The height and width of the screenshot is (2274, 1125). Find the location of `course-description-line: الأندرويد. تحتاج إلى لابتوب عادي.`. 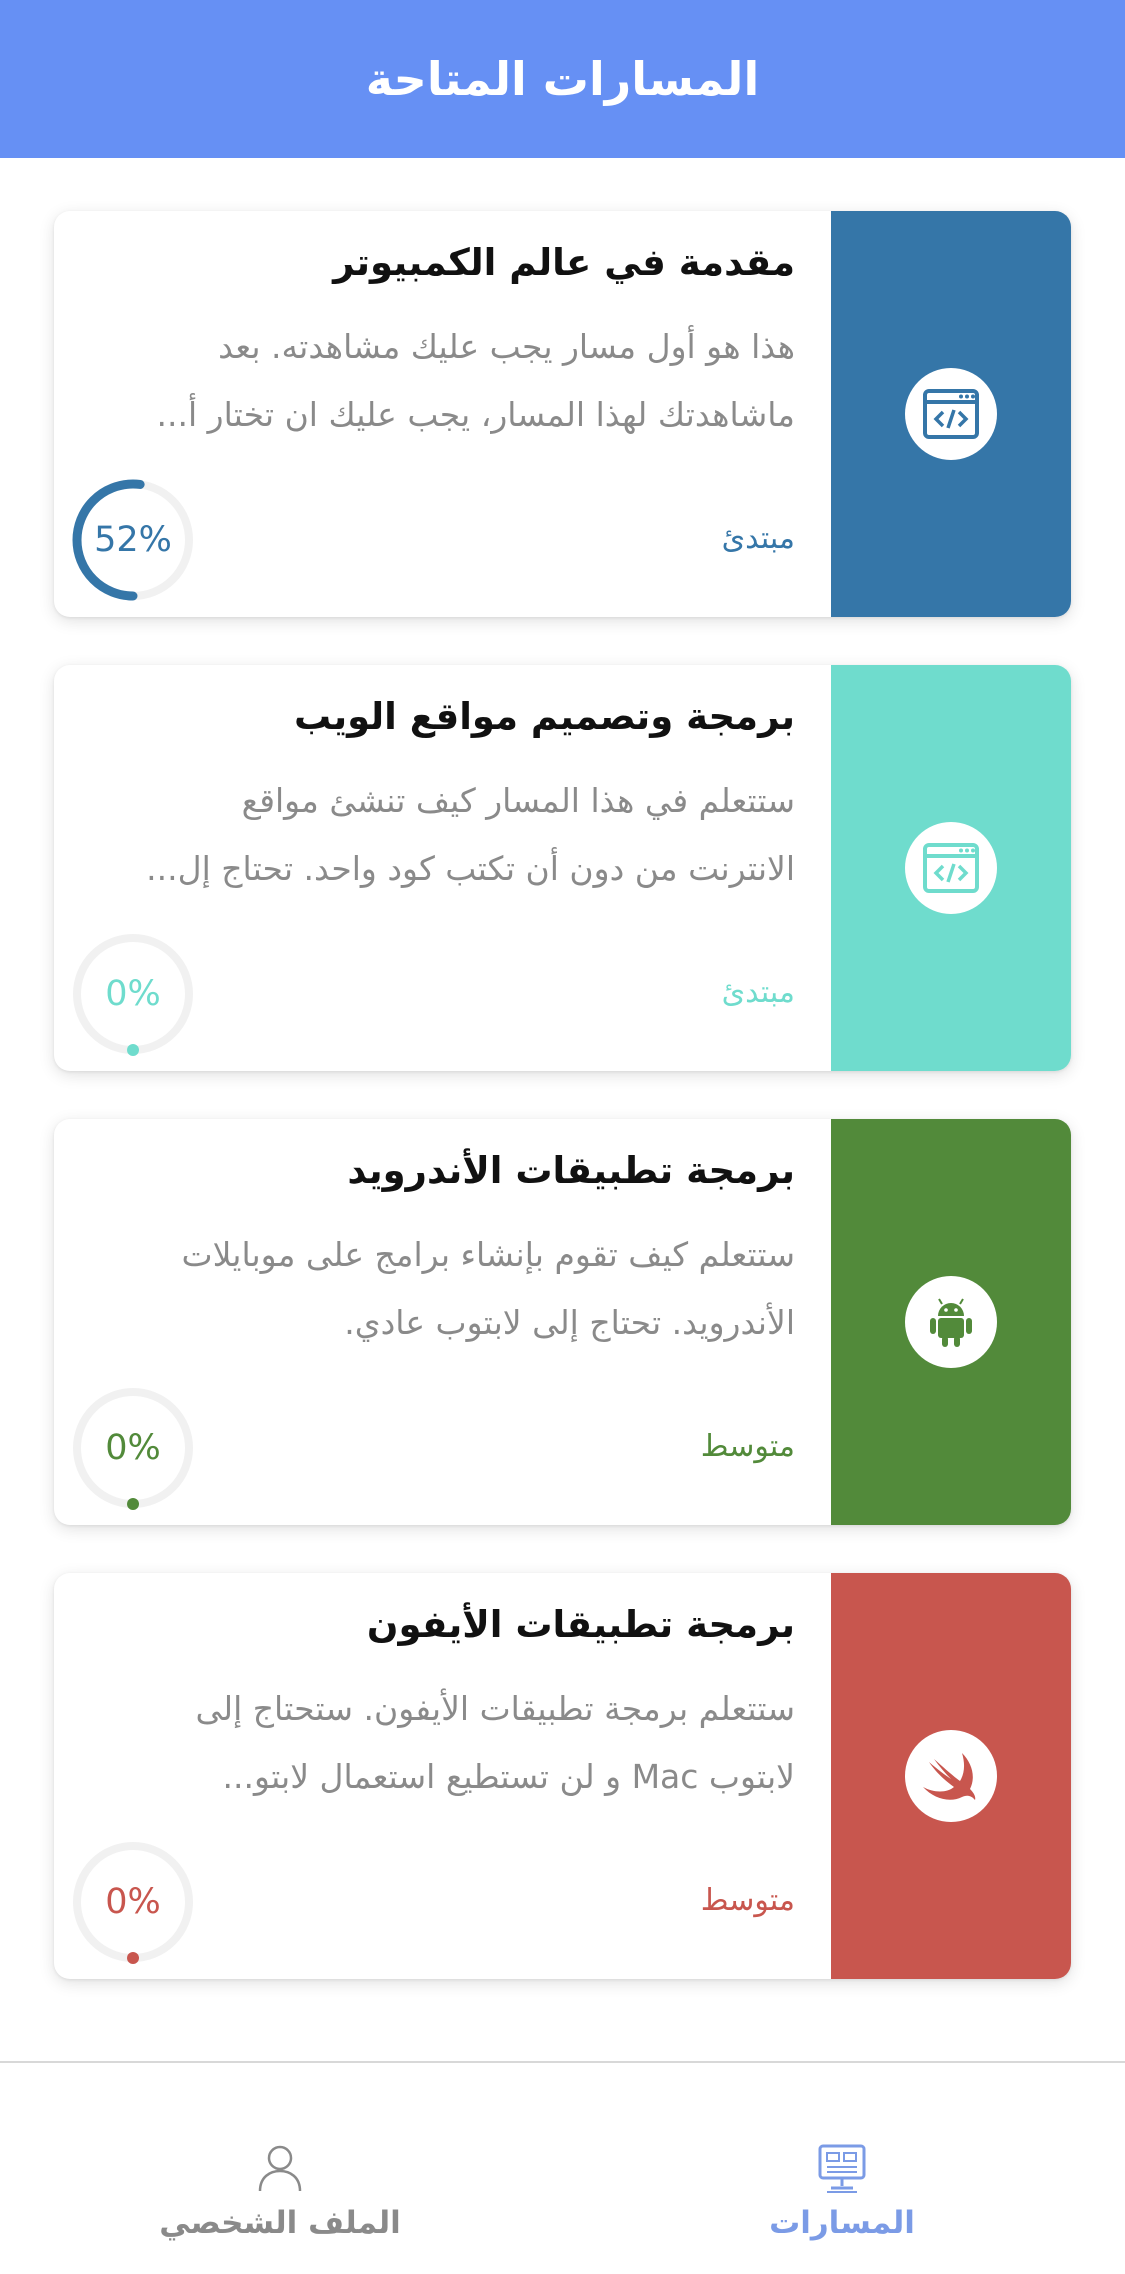

course-description-line: الأندرويد. تحتاج إلى لابتوب عادي. is located at coordinates (569, 1322).